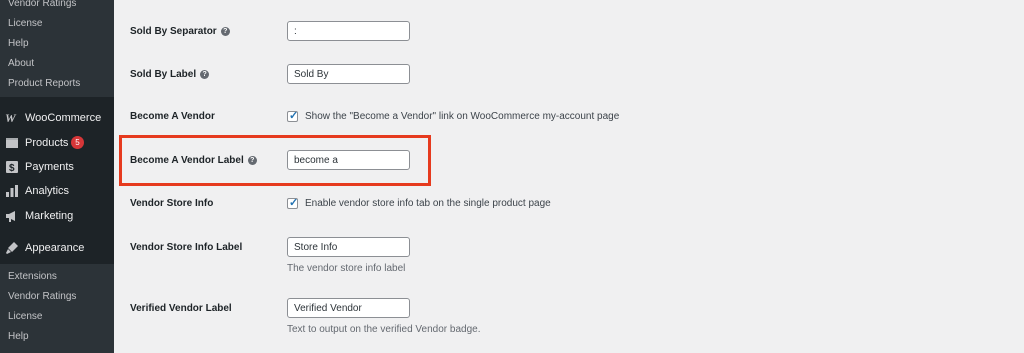  I want to click on vendor-store-info-label: Vendor Store Info, so click(172, 203).